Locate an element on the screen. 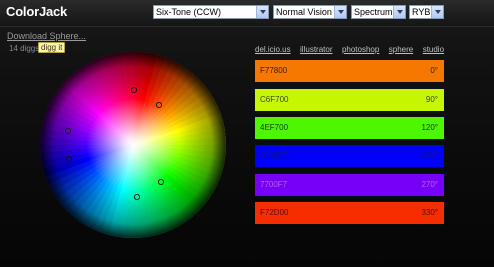 This screenshot has height=267, width=494. swatch-hex: F77800 is located at coordinates (274, 70).